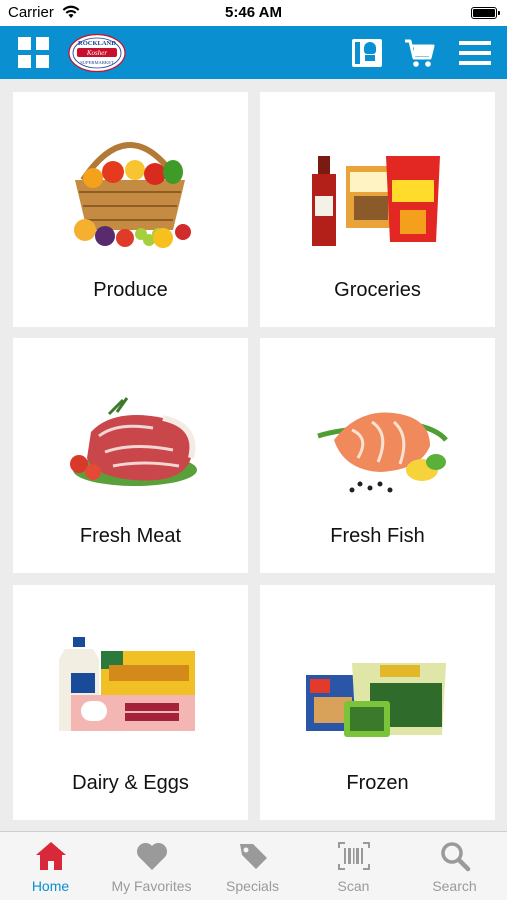 This screenshot has width=507, height=900. What do you see at coordinates (253, 856) in the screenshot?
I see `tag-icon` at bounding box center [253, 856].